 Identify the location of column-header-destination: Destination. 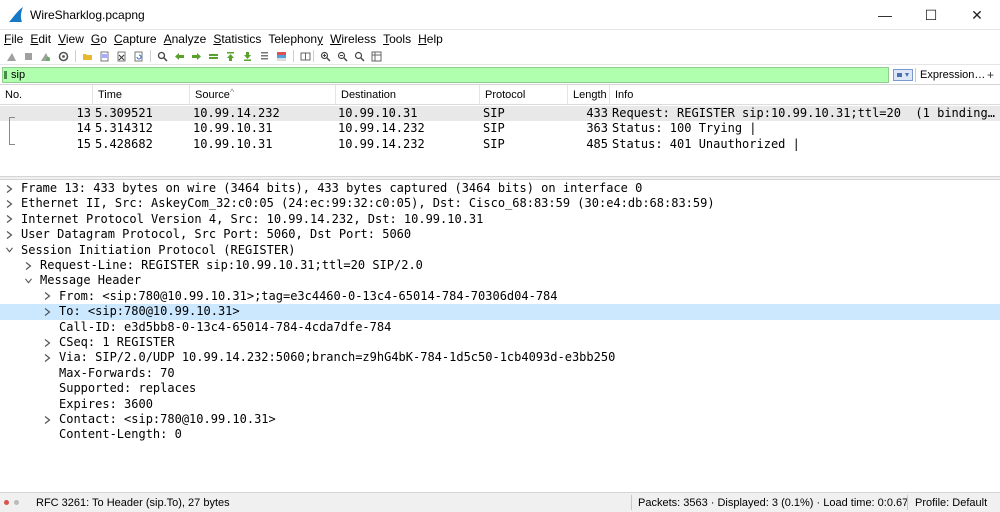
(408, 95).